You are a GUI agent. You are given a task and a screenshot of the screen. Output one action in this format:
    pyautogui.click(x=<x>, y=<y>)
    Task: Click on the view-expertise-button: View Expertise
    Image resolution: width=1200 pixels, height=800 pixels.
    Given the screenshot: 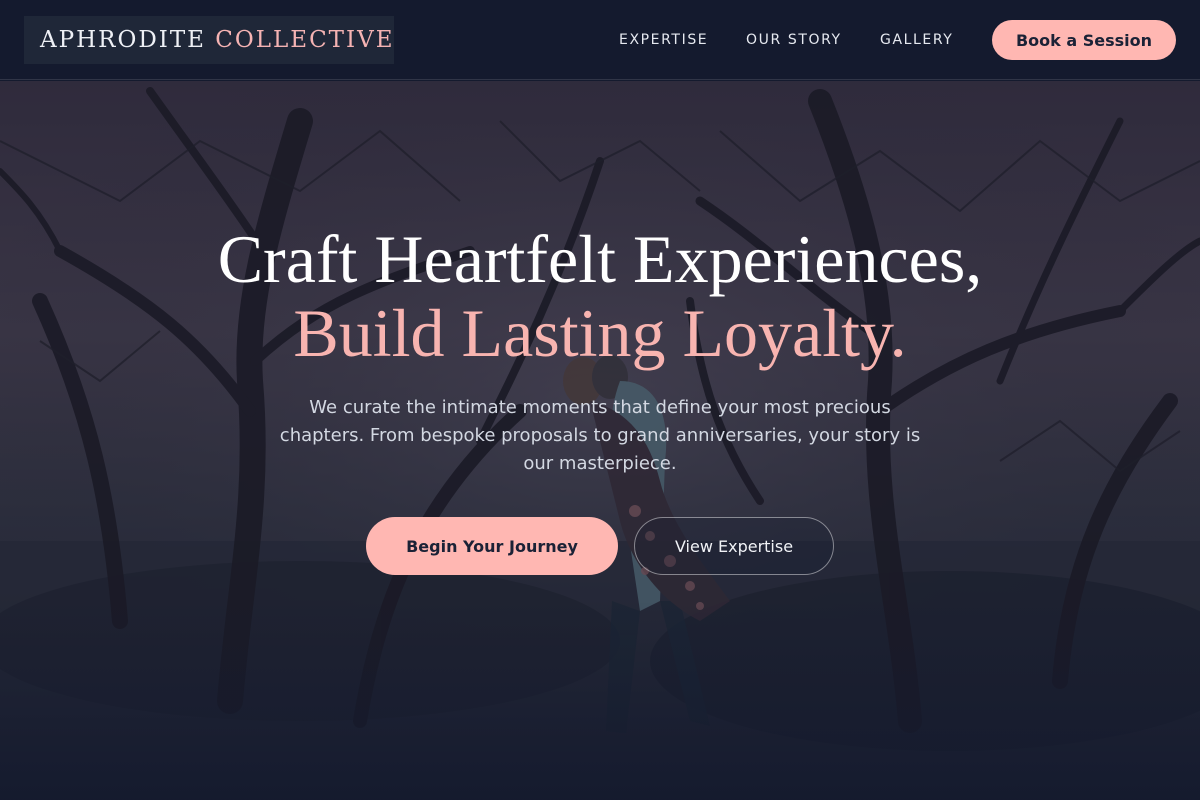 What is the action you would take?
    pyautogui.click(x=734, y=546)
    